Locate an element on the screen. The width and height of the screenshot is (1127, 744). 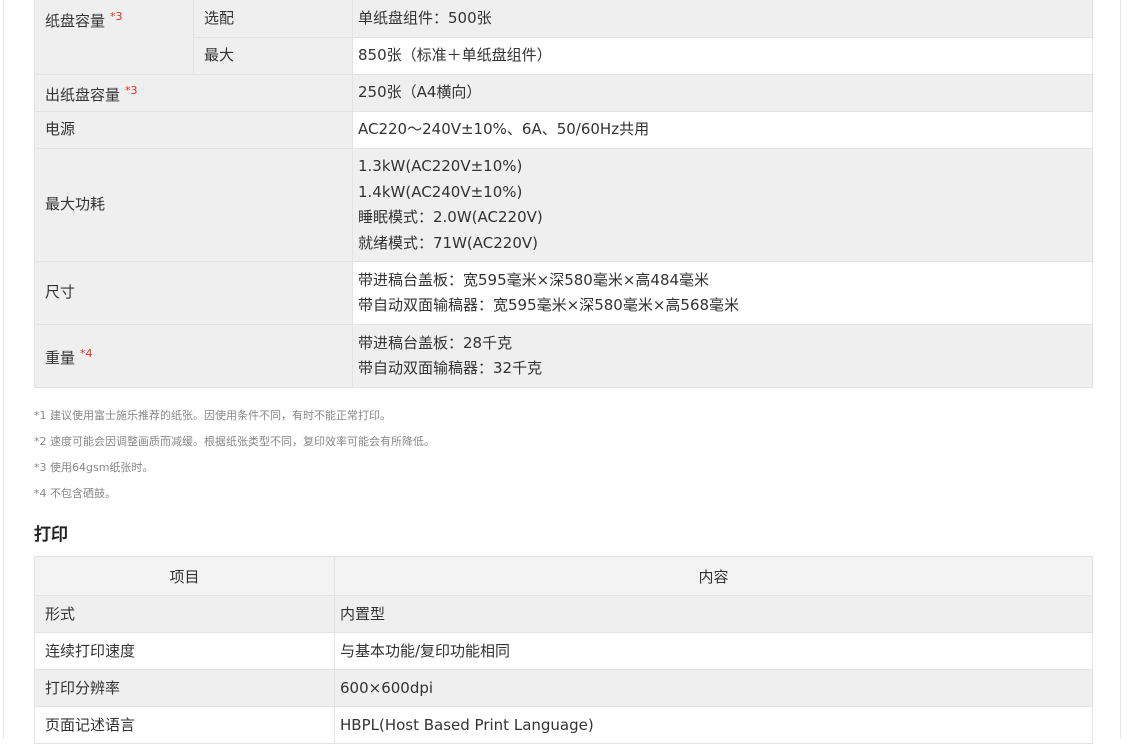
footnote: *4 不包含硒鼓。 is located at coordinates (75, 493).